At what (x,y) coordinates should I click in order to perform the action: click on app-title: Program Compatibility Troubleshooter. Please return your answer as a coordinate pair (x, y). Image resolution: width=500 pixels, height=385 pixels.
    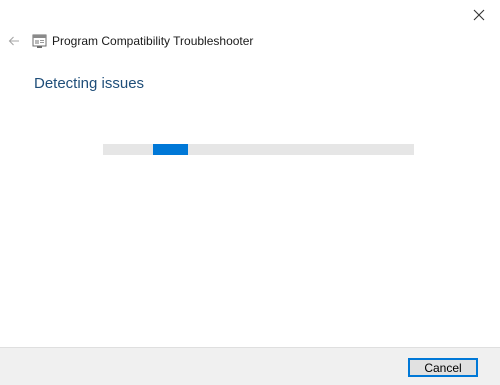
    Looking at the image, I should click on (153, 41).